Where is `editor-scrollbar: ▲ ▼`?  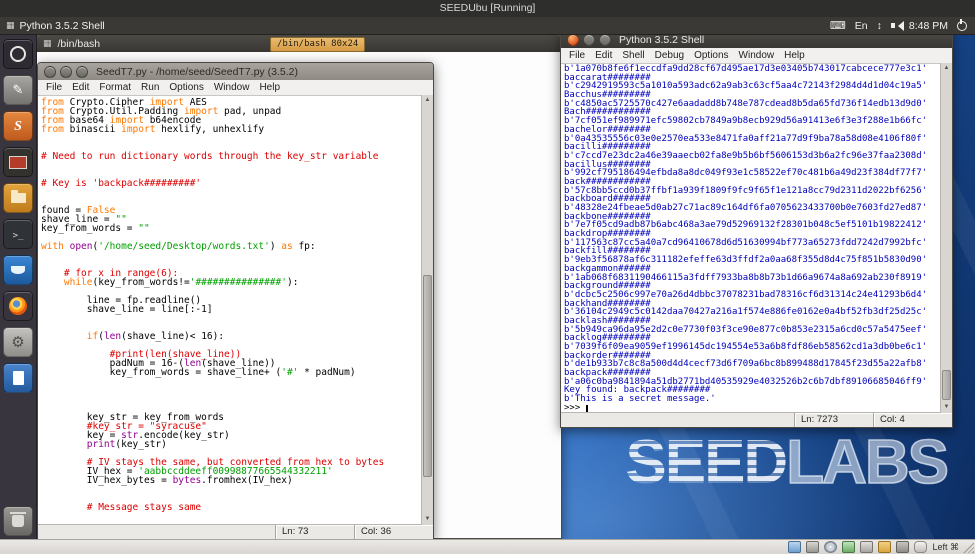 editor-scrollbar: ▲ ▼ is located at coordinates (427, 310).